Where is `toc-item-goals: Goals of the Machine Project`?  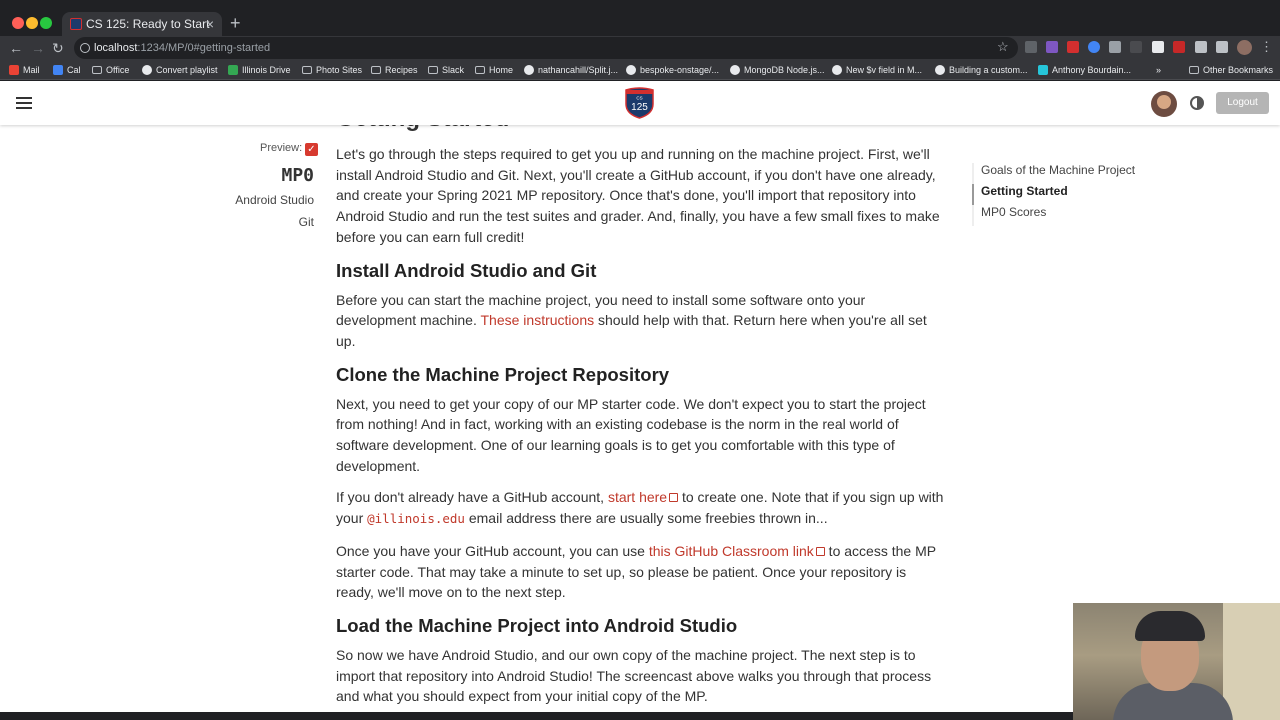 toc-item-goals: Goals of the Machine Project is located at coordinates (1083, 173).